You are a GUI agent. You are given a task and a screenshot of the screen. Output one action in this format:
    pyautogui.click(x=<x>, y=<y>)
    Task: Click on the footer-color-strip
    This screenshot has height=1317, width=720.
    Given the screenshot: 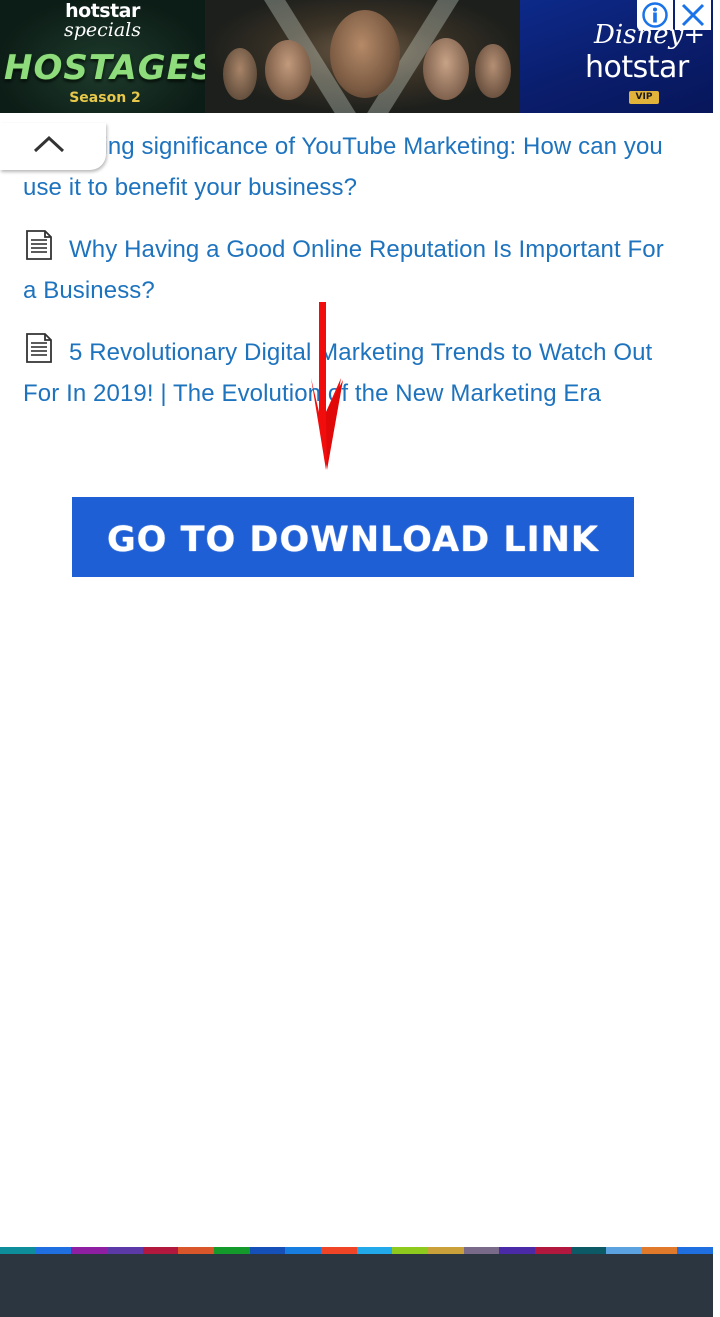 What is the action you would take?
    pyautogui.click(x=357, y=1250)
    